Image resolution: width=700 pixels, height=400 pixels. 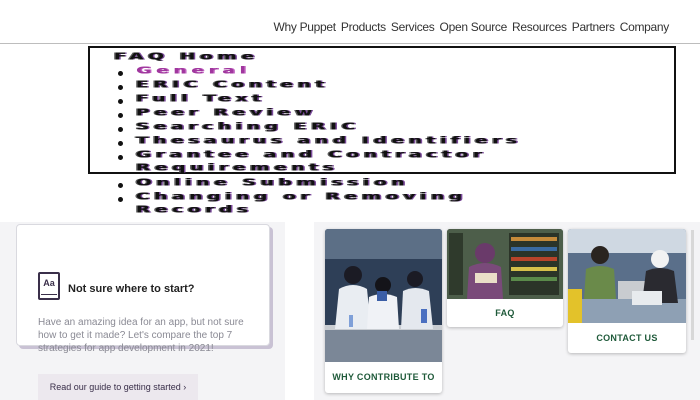 I want to click on faq-item-eric-content: ERIC Content, so click(x=232, y=84).